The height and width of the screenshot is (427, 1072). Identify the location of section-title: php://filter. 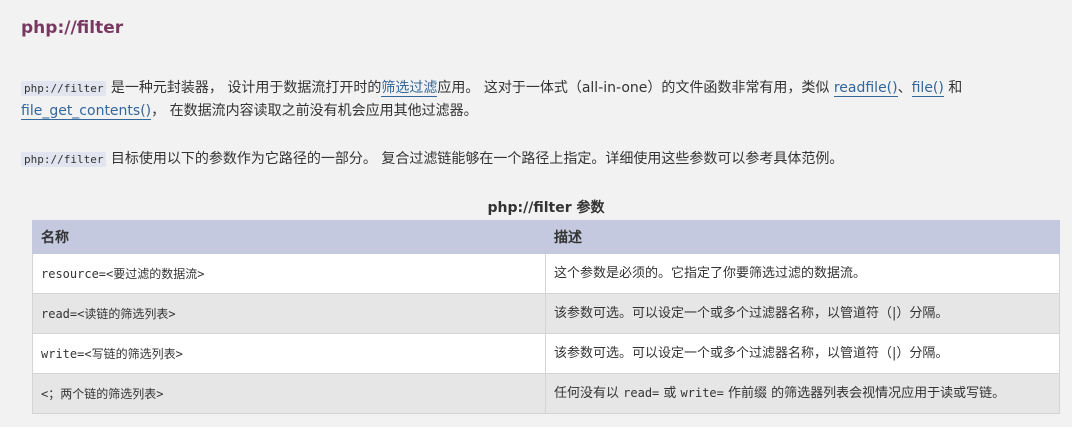
(72, 28).